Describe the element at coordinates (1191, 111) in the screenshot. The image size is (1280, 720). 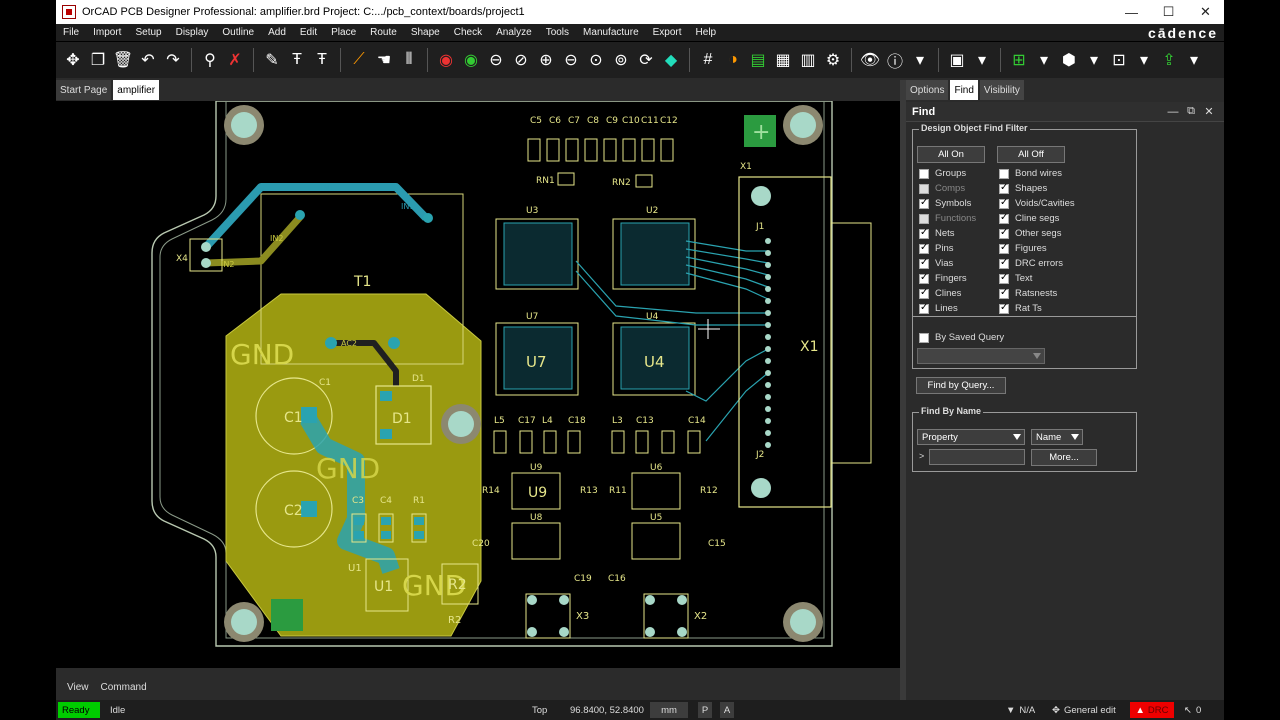
I see `panel-float-icon: ⧉` at that location.